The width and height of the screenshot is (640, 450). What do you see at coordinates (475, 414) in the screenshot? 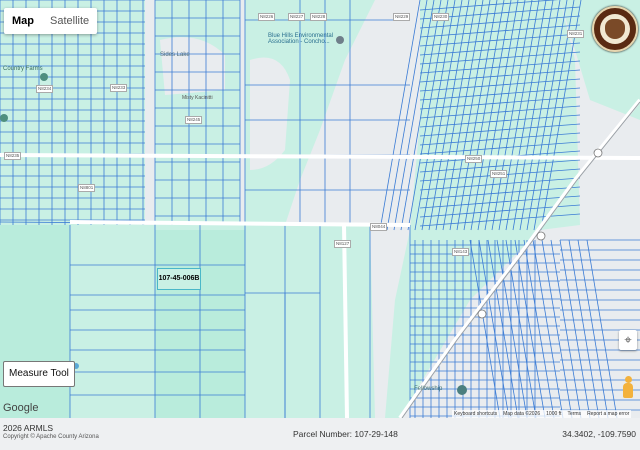
I see `keyboard-shortcuts-link: Keyboard shortcuts` at bounding box center [475, 414].